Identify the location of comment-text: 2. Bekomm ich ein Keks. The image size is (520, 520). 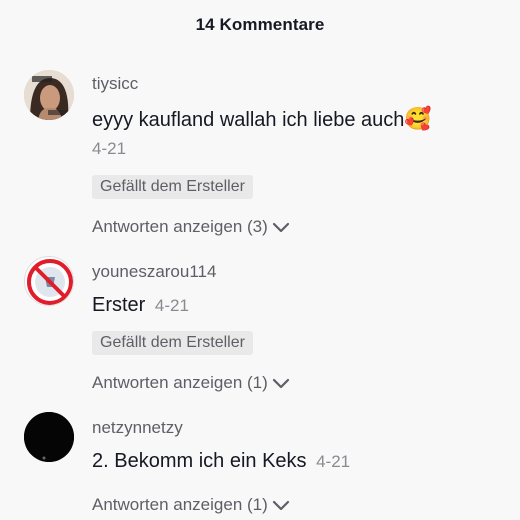
(199, 461).